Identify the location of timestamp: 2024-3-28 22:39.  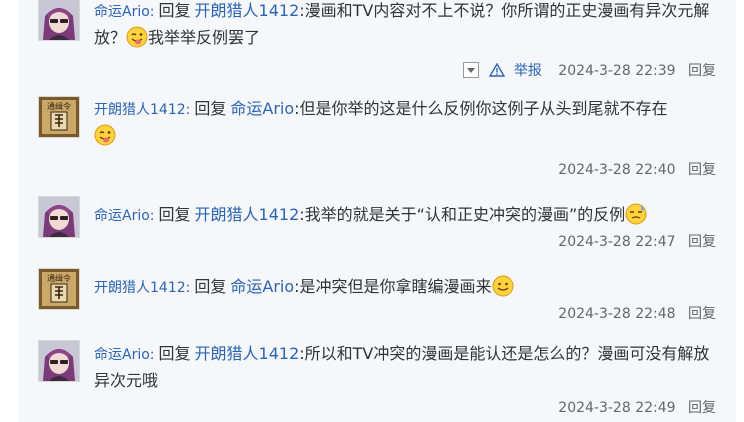
(617, 71).